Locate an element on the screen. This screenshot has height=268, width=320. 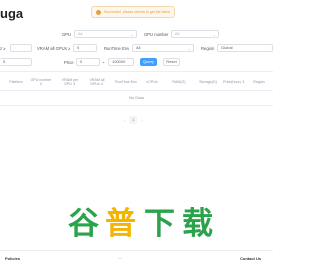
left-filter-select-value: 5 is located at coordinates (4, 61).